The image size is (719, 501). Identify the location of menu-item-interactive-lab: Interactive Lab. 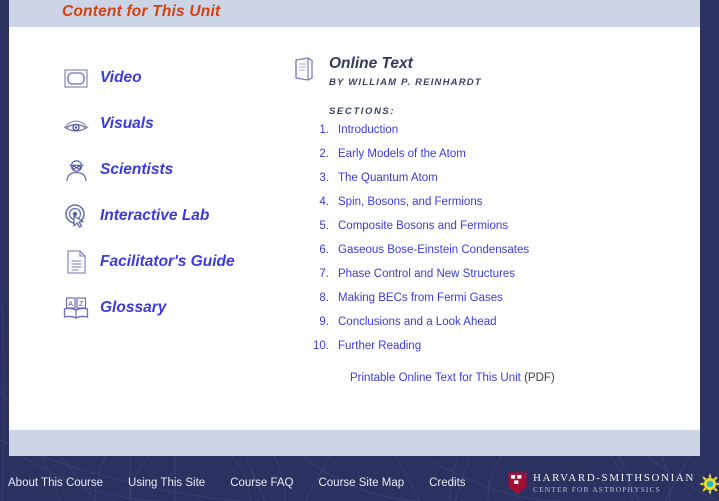
(176, 216).